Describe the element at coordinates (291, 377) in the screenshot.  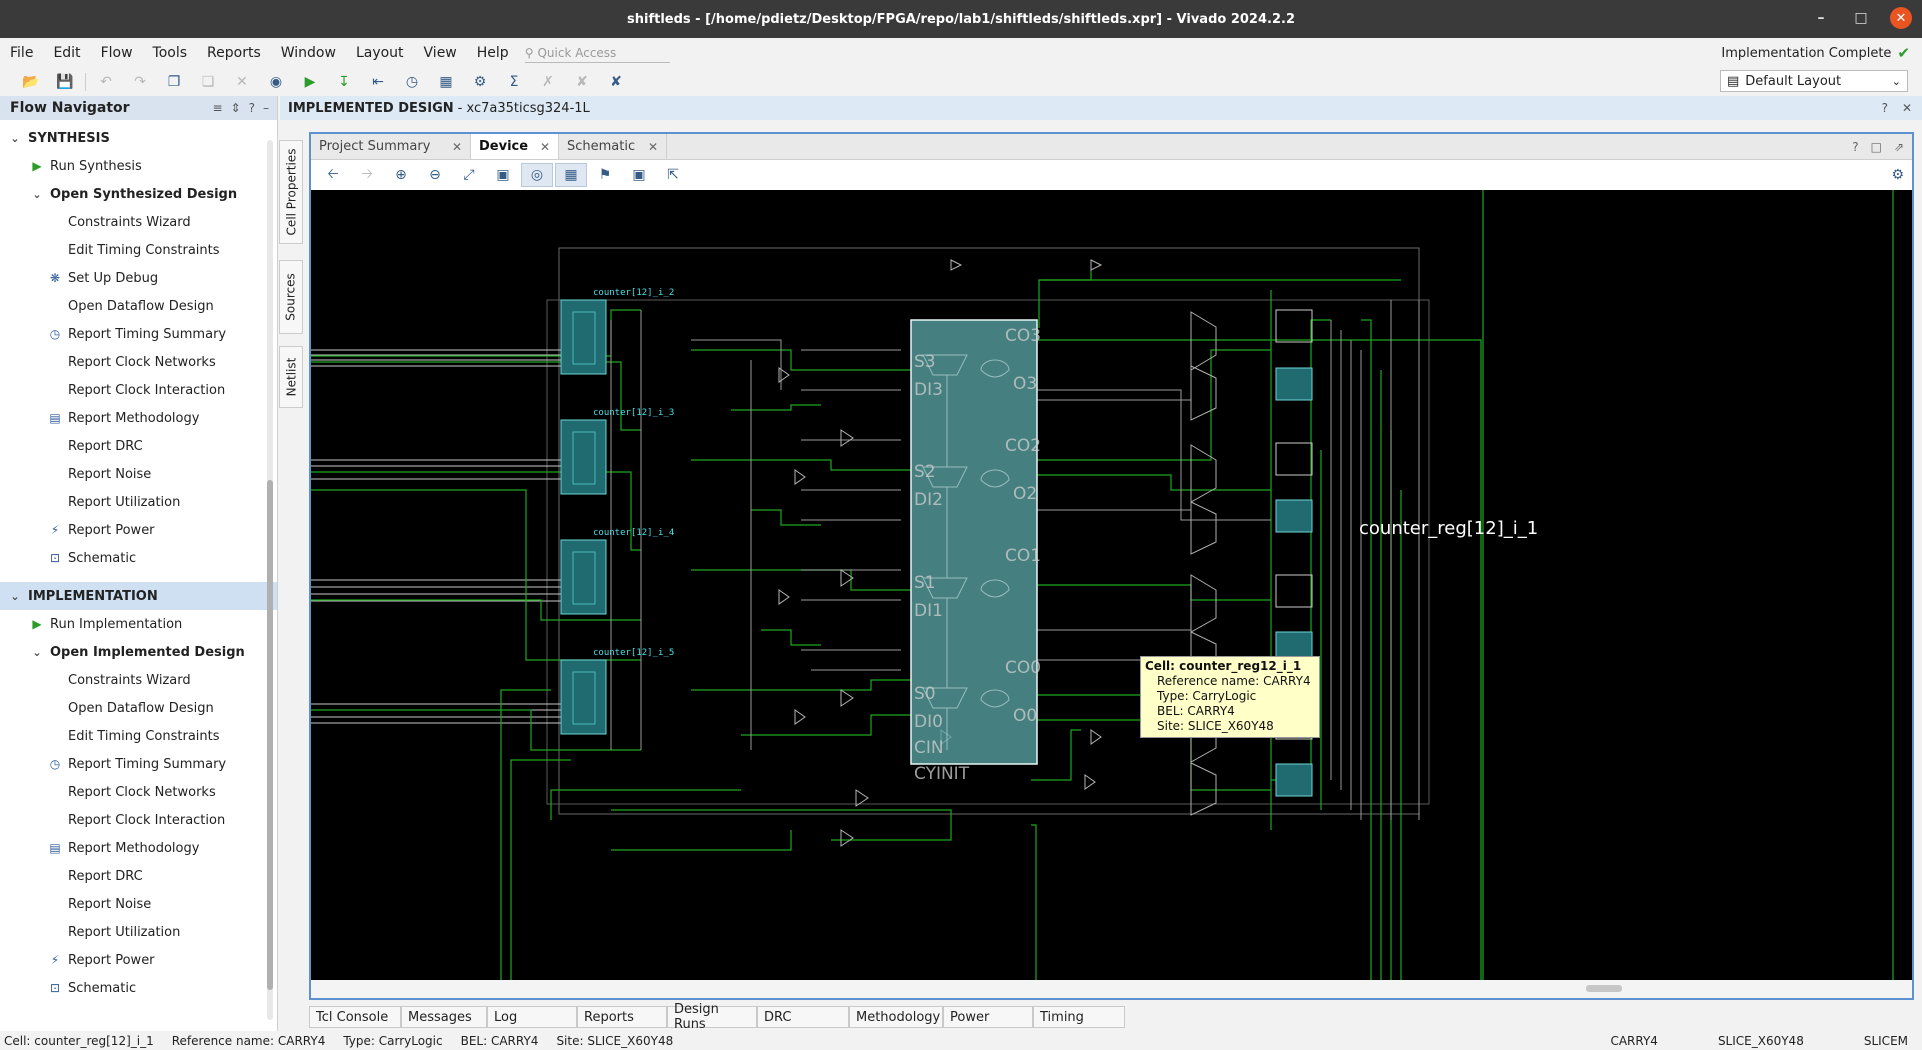
I see `side-tab-netlist: Netlist` at that location.